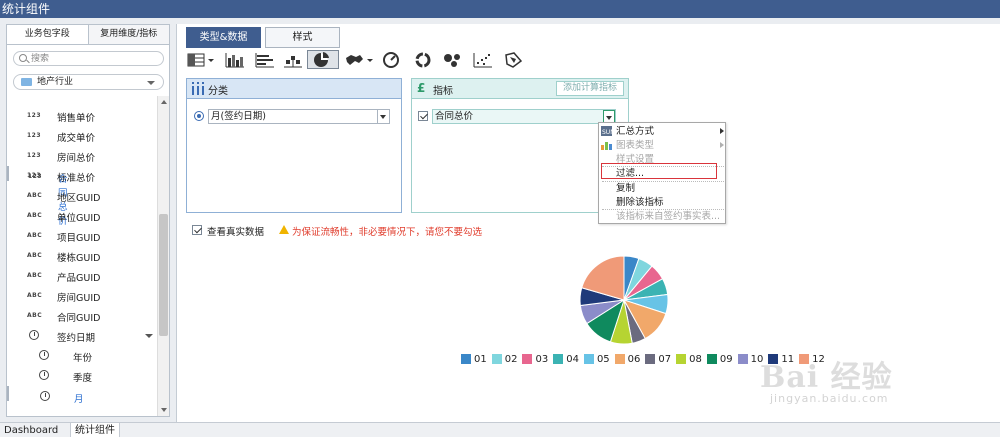 The width and height of the screenshot is (1000, 437). I want to click on legend-label: 05, so click(603, 359).